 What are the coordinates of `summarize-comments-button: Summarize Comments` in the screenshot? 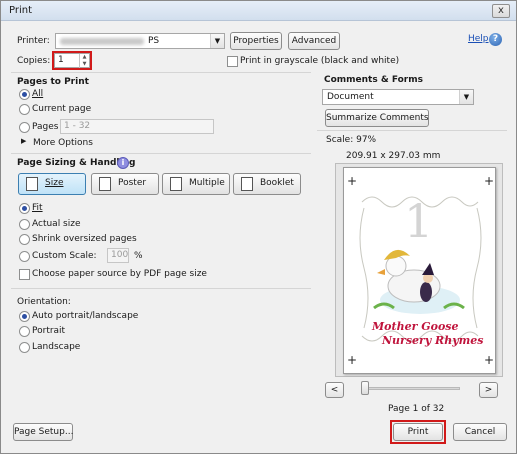 It's located at (377, 118).